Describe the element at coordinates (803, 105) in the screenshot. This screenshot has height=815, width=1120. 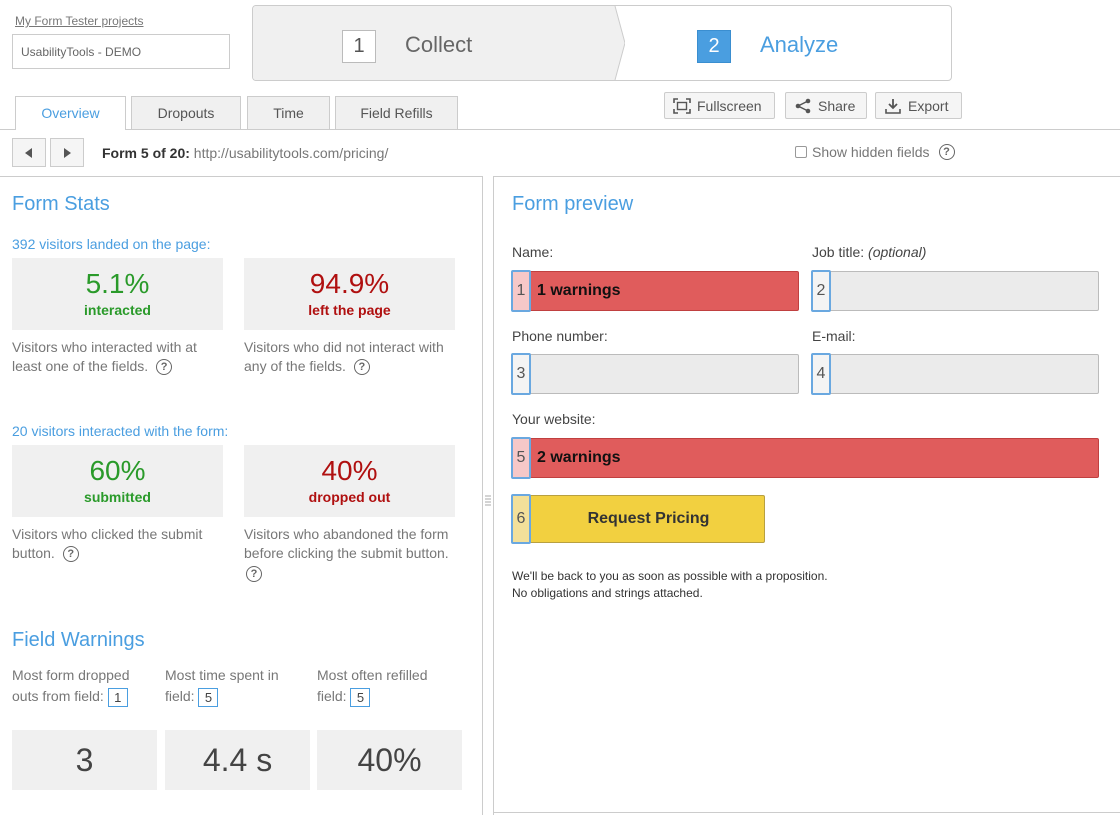
I see `share-icon` at that location.